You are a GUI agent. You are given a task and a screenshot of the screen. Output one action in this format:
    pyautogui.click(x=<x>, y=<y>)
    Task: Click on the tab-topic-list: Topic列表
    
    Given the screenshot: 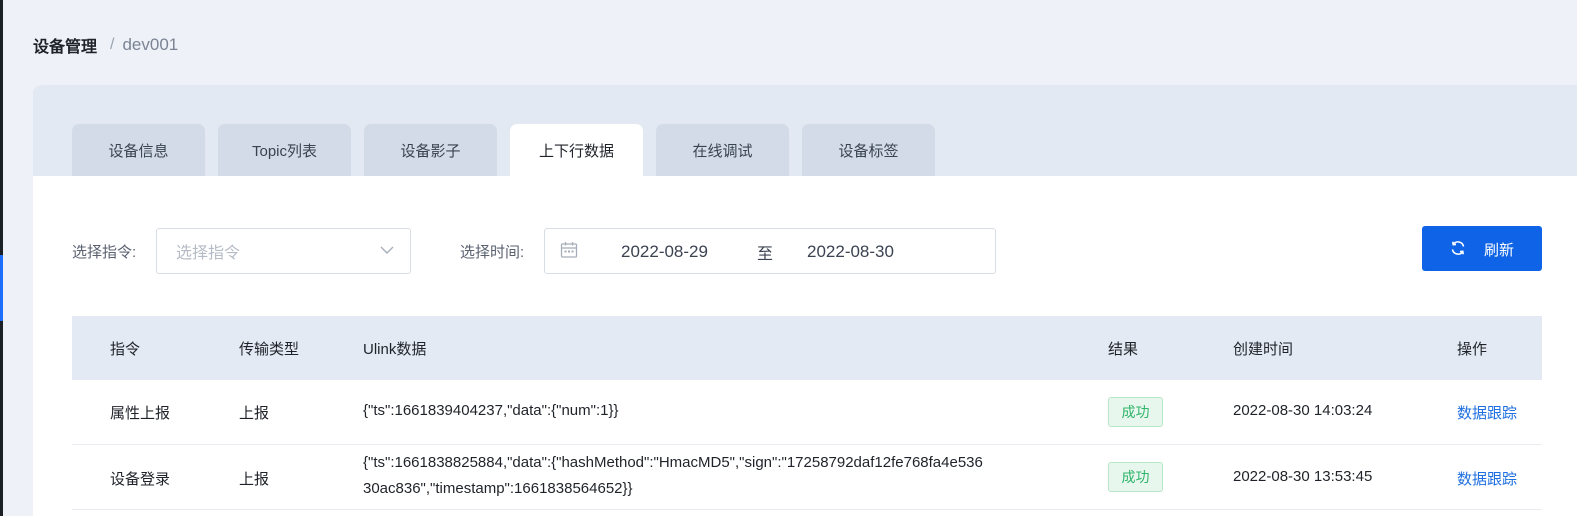 What is the action you would take?
    pyautogui.click(x=284, y=150)
    